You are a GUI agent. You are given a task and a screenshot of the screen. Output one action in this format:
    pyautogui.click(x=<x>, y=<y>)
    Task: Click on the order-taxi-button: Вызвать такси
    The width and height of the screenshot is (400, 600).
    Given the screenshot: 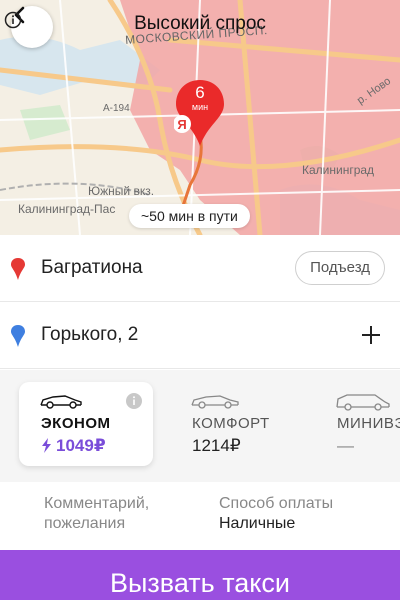 What is the action you would take?
    pyautogui.click(x=200, y=575)
    